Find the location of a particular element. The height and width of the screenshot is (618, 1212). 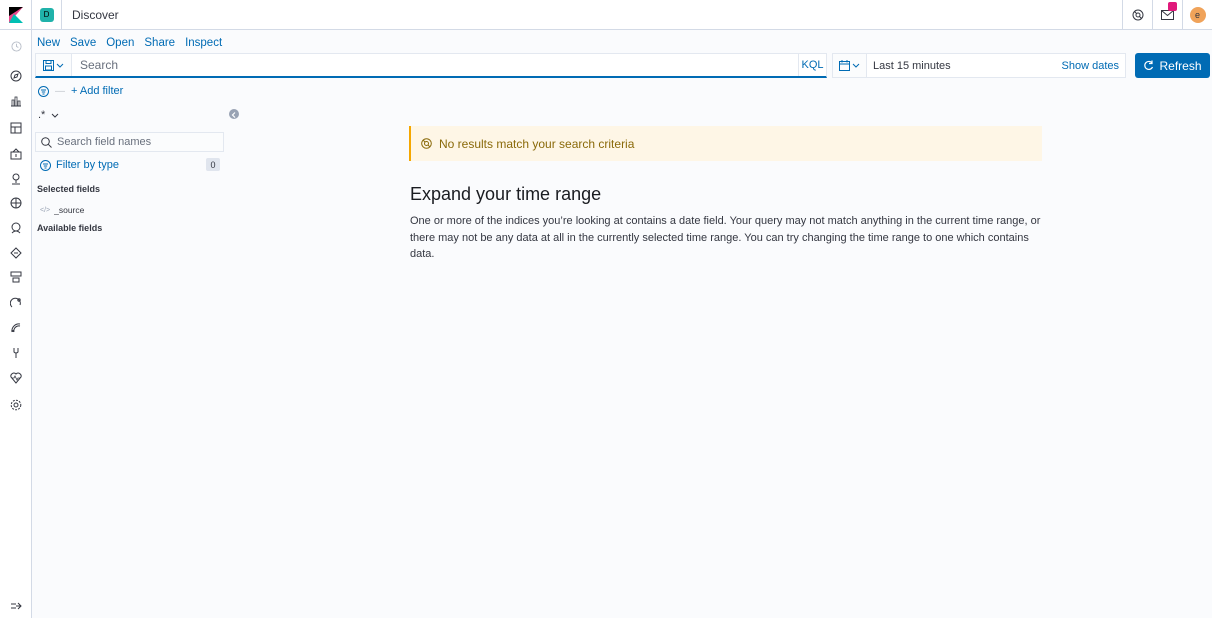

mail-icon is located at coordinates (1167, 15).